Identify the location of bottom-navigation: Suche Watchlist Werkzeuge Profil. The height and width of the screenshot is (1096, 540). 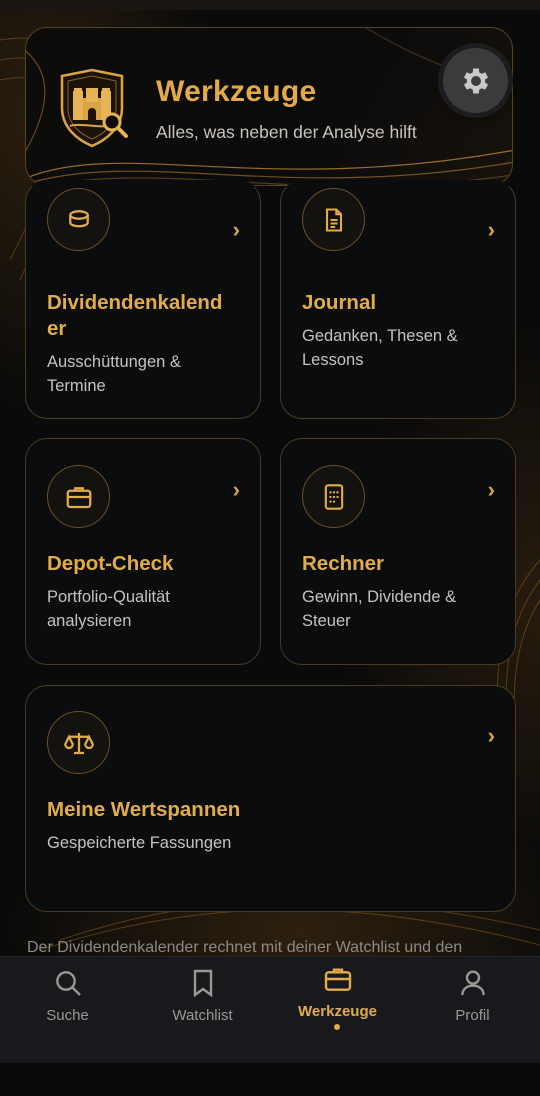
(270, 1010).